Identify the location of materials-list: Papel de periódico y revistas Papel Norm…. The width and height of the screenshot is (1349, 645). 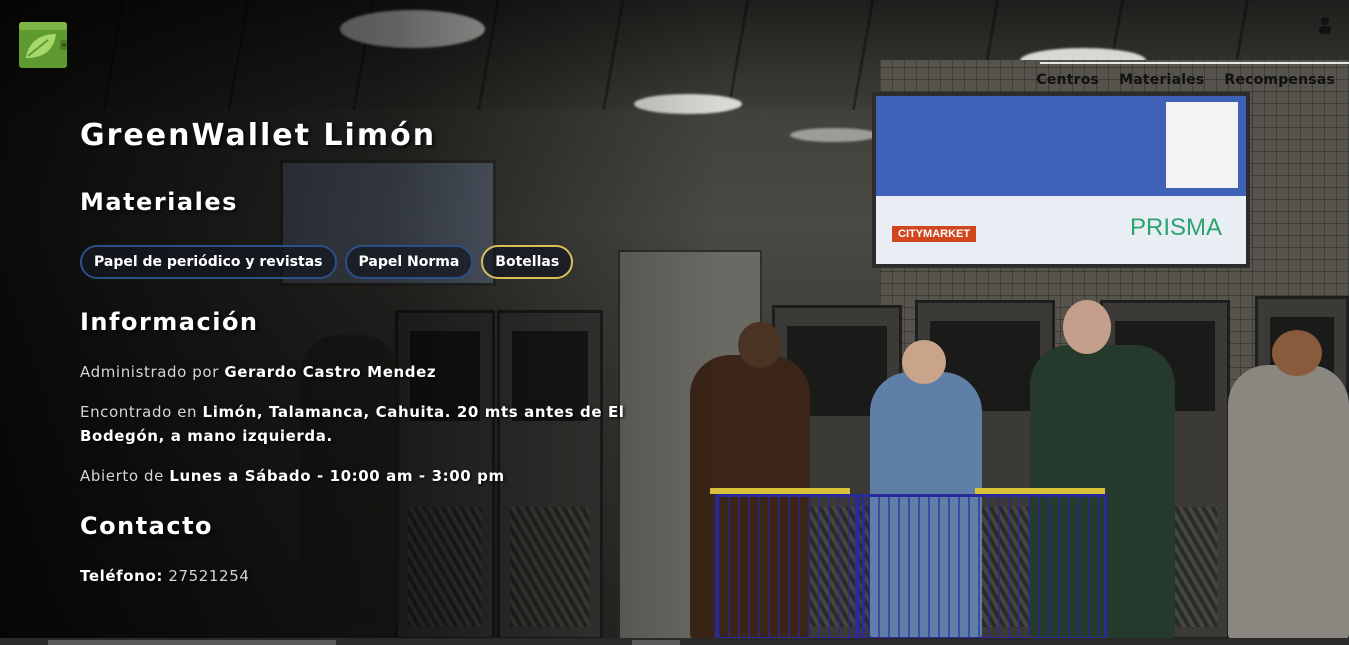
(327, 262).